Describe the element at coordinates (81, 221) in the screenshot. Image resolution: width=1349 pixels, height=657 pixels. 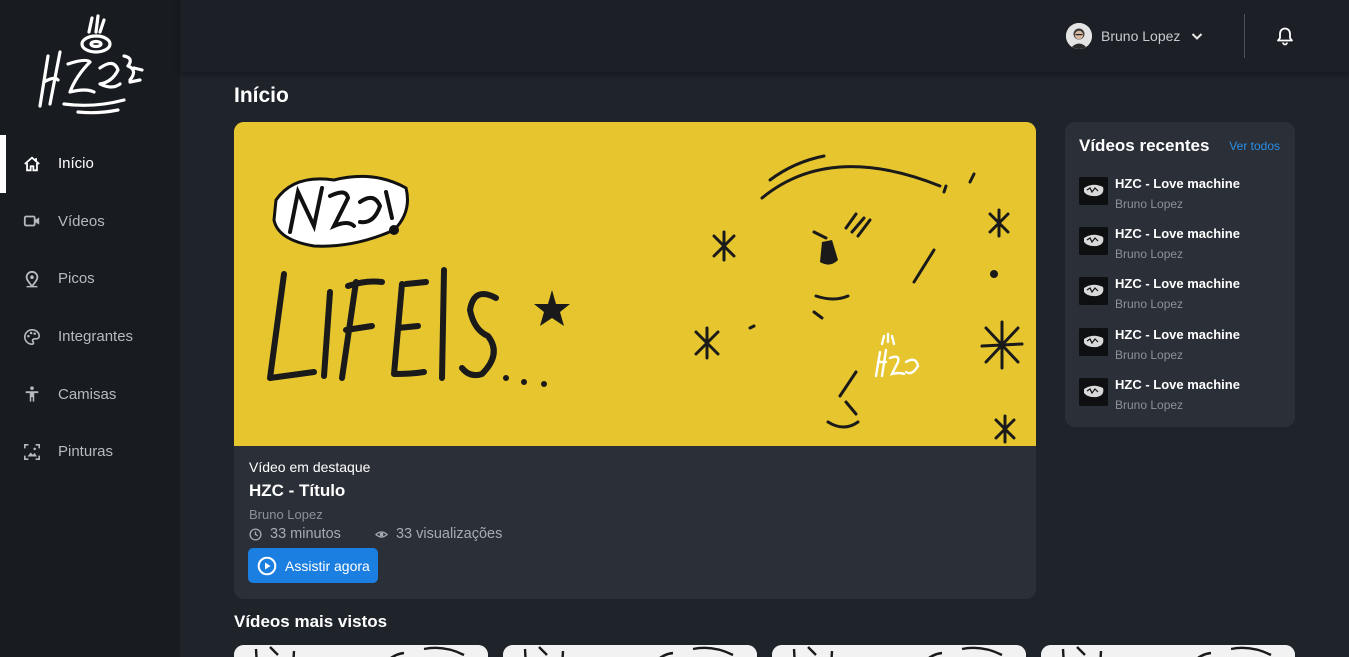
I see `sidebar-item-label: Vídeos` at that location.